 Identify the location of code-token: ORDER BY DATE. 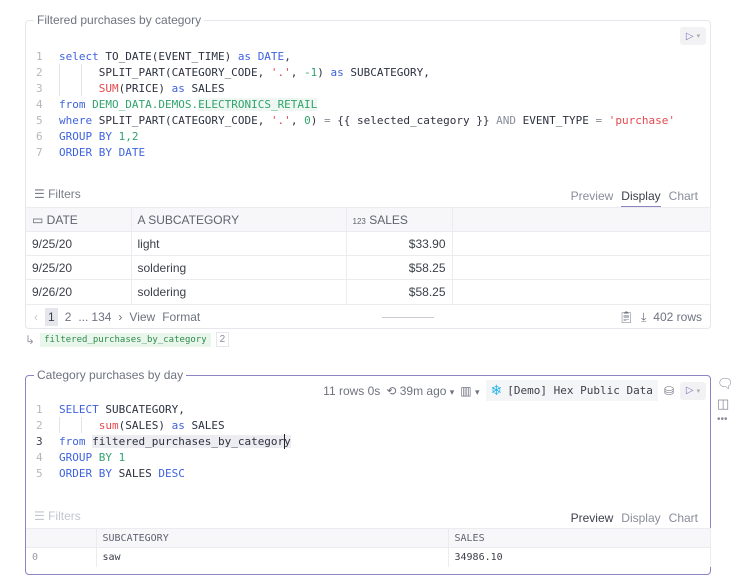
(102, 152).